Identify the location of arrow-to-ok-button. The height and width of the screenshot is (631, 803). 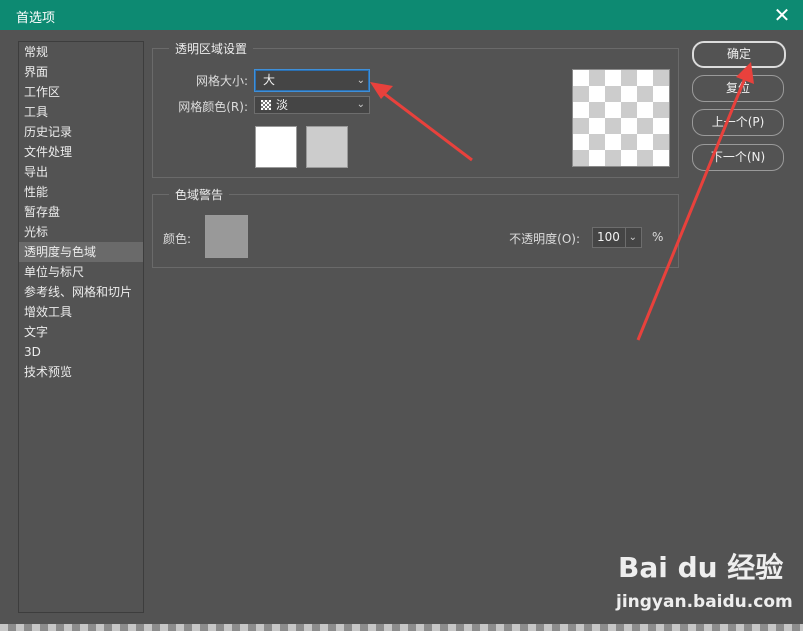
(695, 201).